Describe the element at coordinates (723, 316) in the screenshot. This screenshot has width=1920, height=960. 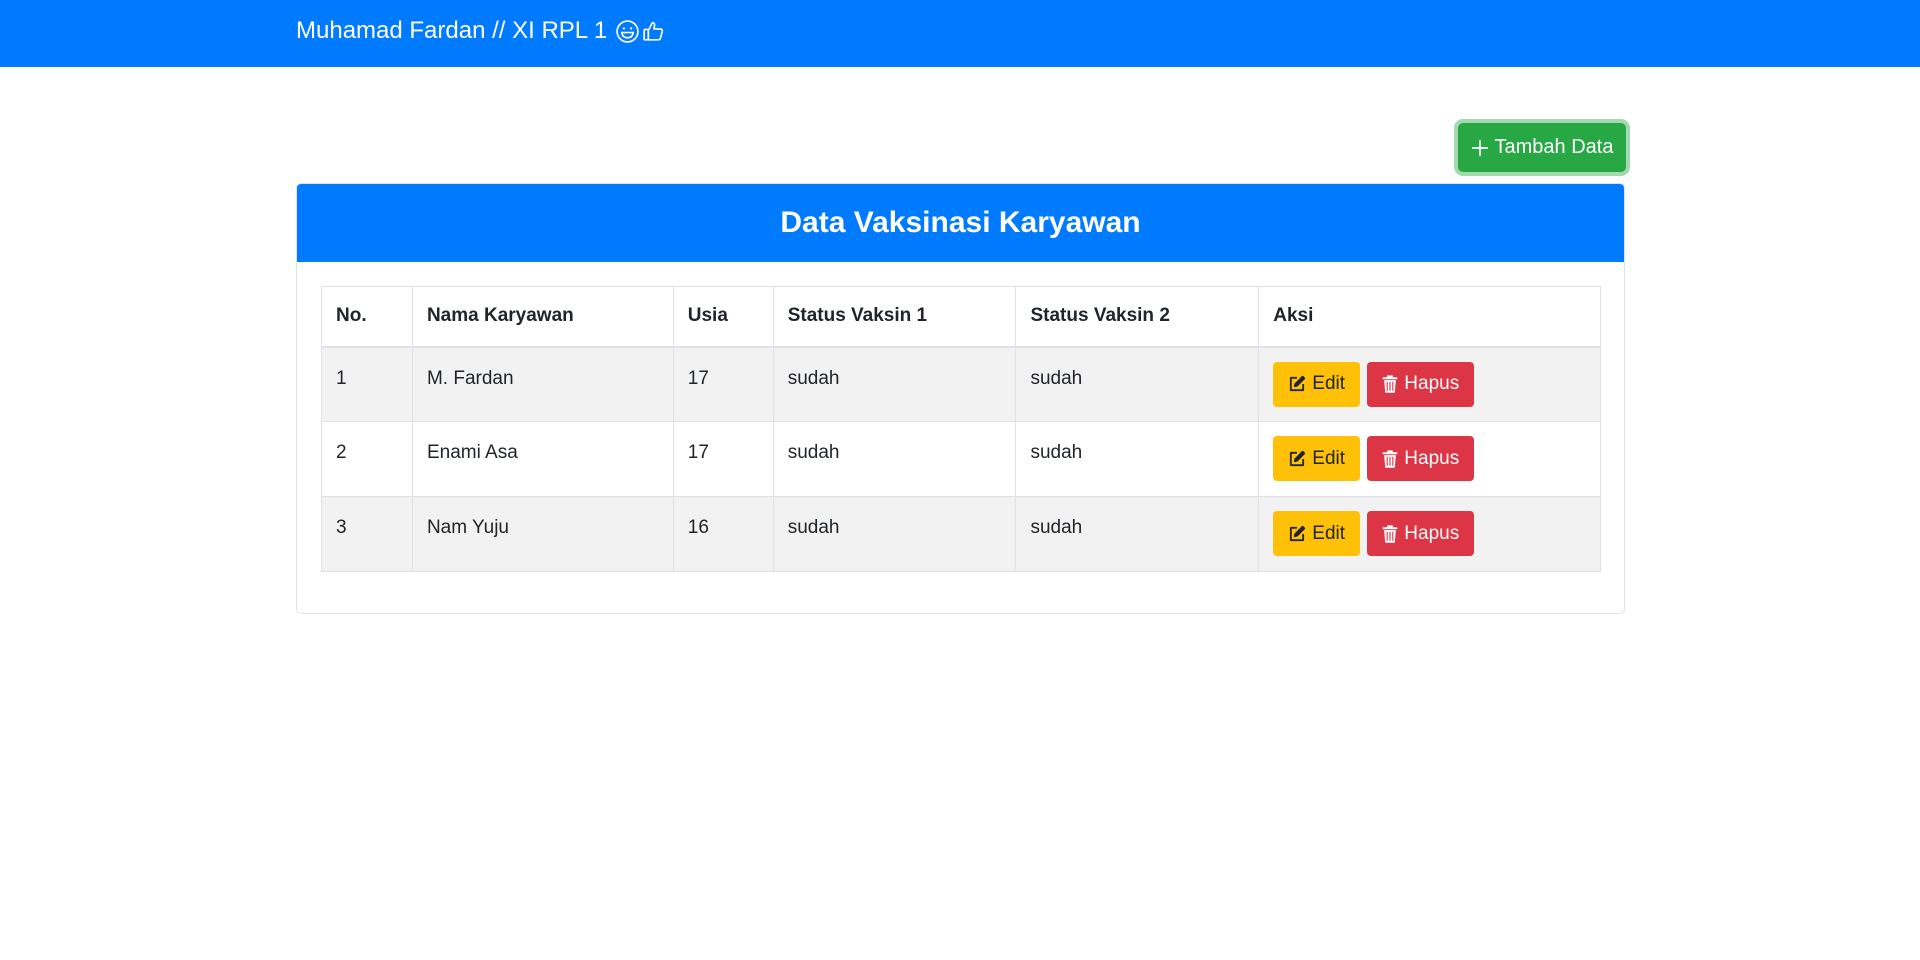
I see `column-header: Usia` at that location.